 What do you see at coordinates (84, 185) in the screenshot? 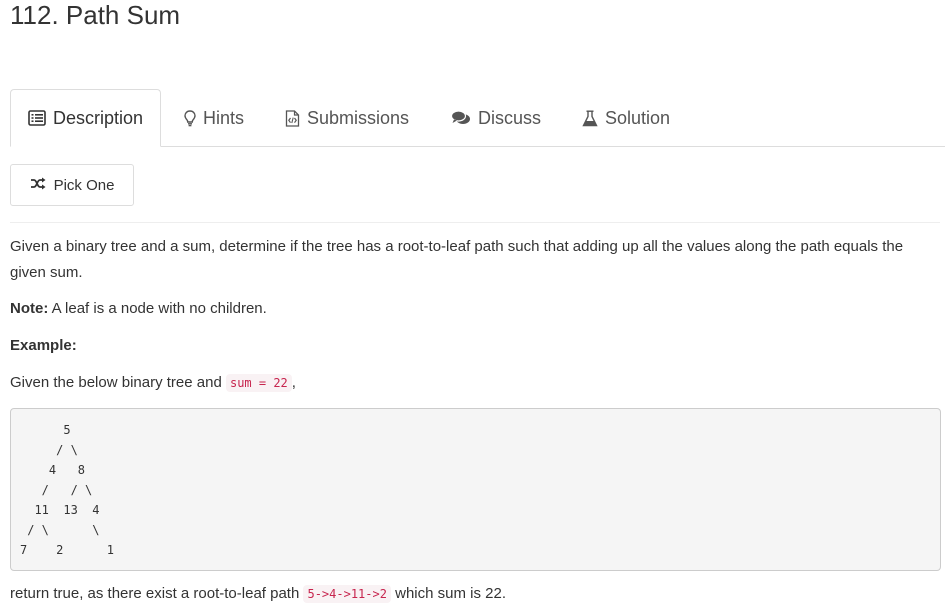
I see `pick-one-label: Pick One` at bounding box center [84, 185].